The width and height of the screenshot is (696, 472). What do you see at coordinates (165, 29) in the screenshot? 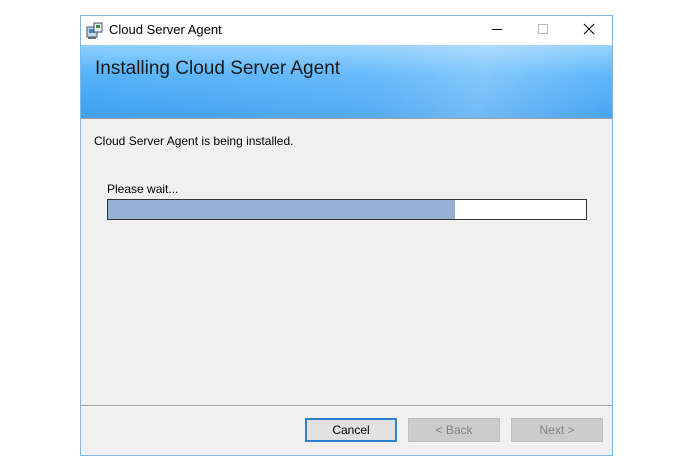
I see `window-title: Cloud Server Agent` at bounding box center [165, 29].